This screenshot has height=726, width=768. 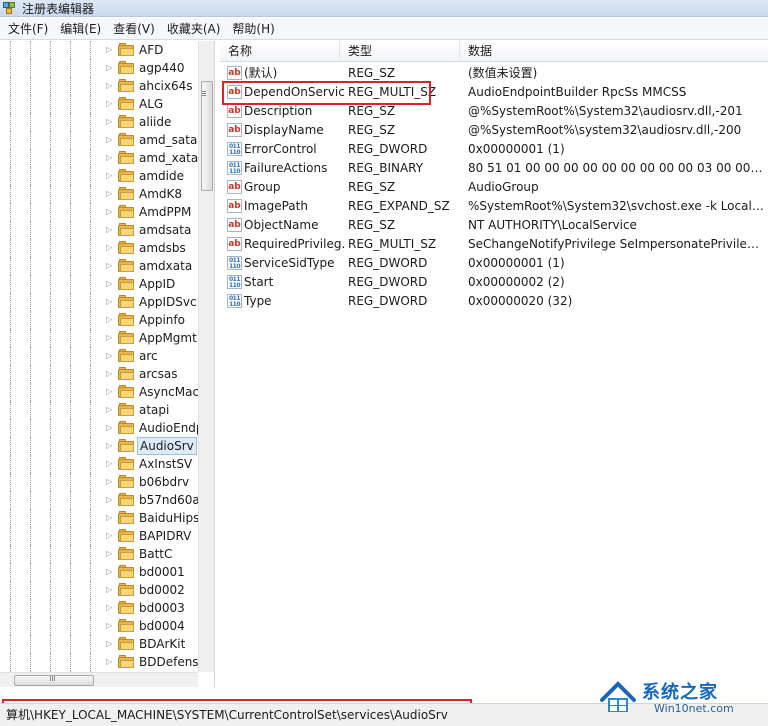 What do you see at coordinates (494, 187) in the screenshot?
I see `value-row: ab Group REG_SZ AudioGroup` at bounding box center [494, 187].